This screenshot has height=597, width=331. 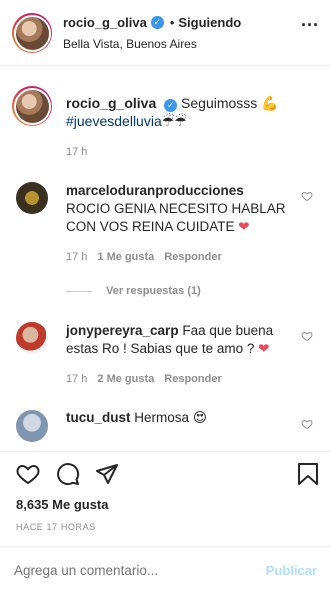 What do you see at coordinates (230, 103) in the screenshot?
I see `caption-body: Seguimosss 💪` at bounding box center [230, 103].